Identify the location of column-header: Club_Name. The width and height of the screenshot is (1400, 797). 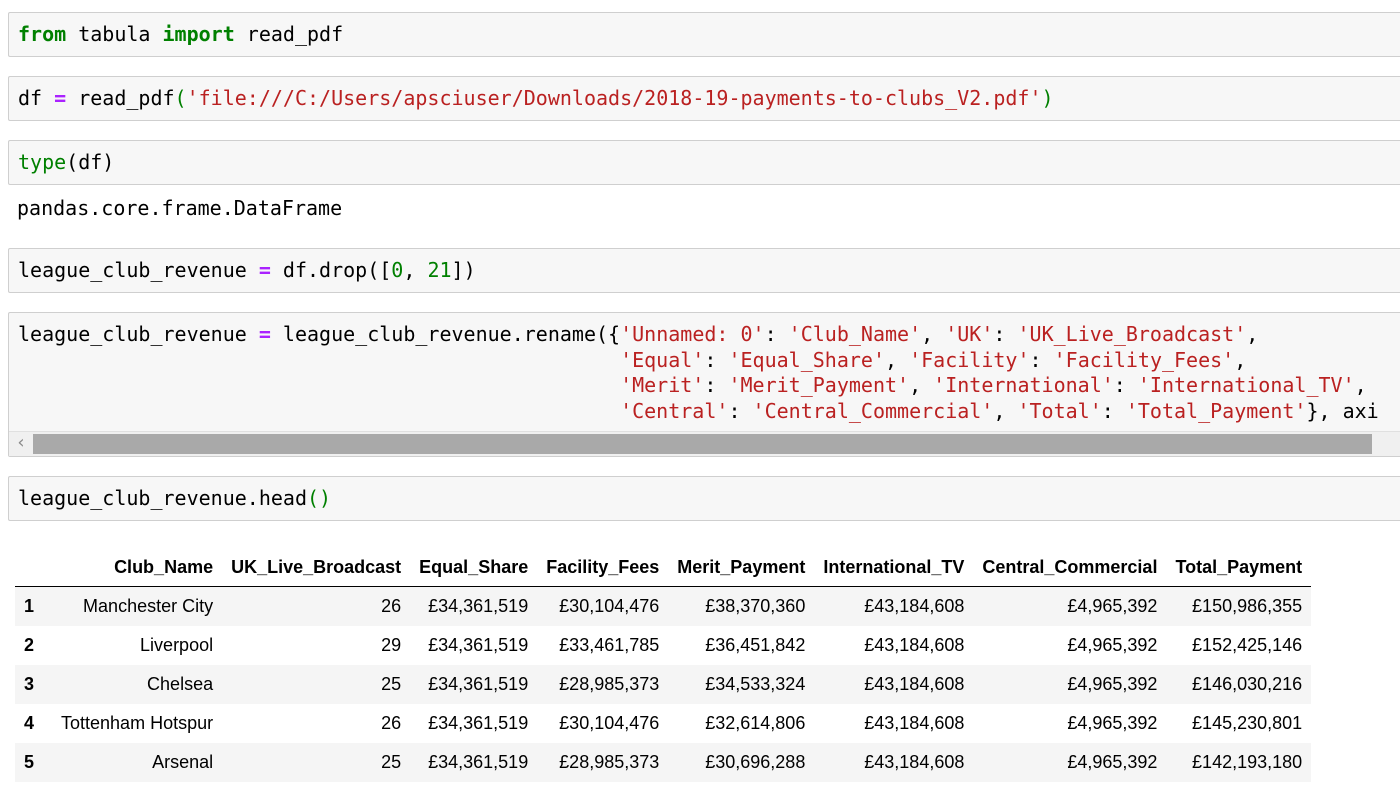
(137, 567).